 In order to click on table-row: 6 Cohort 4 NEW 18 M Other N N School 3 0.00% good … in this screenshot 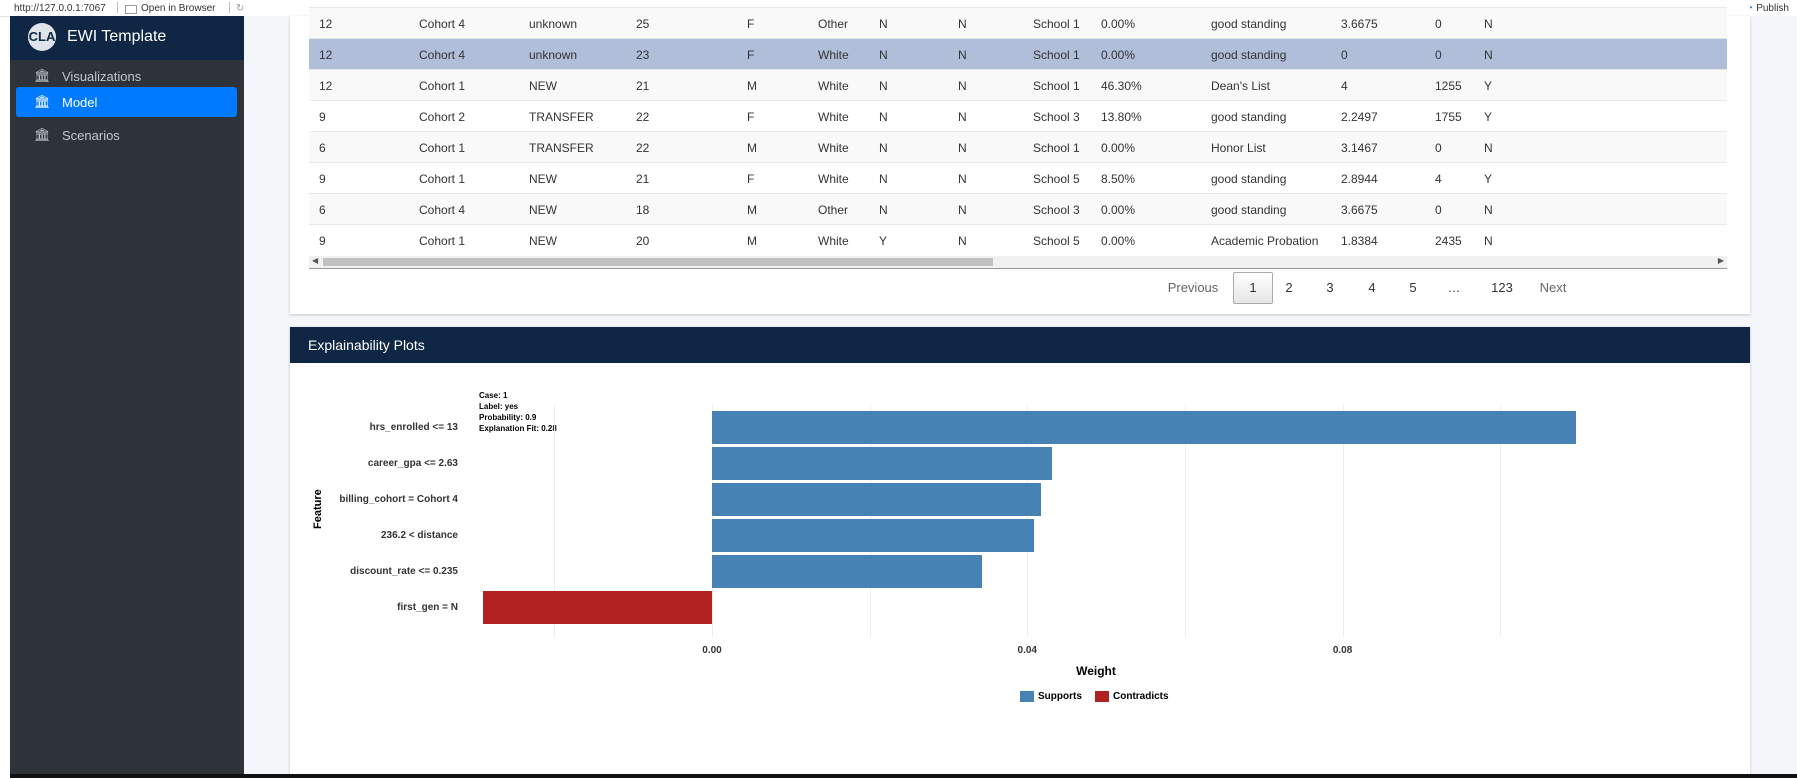, I will do `click(1018, 209)`.